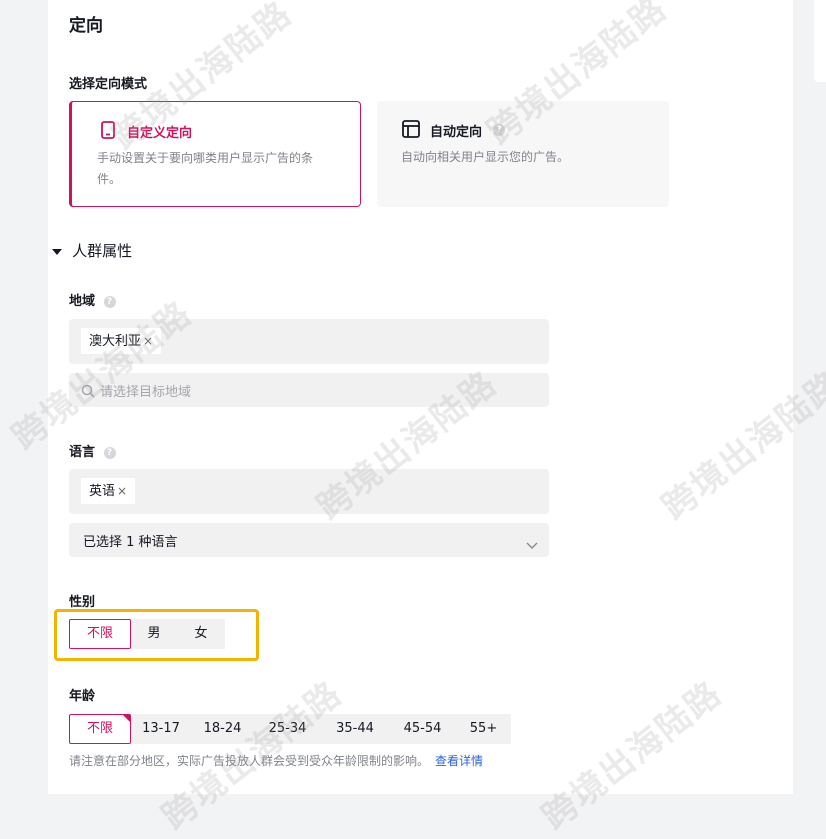 The height and width of the screenshot is (839, 826). I want to click on view-details-link: 查看详情, so click(459, 761).